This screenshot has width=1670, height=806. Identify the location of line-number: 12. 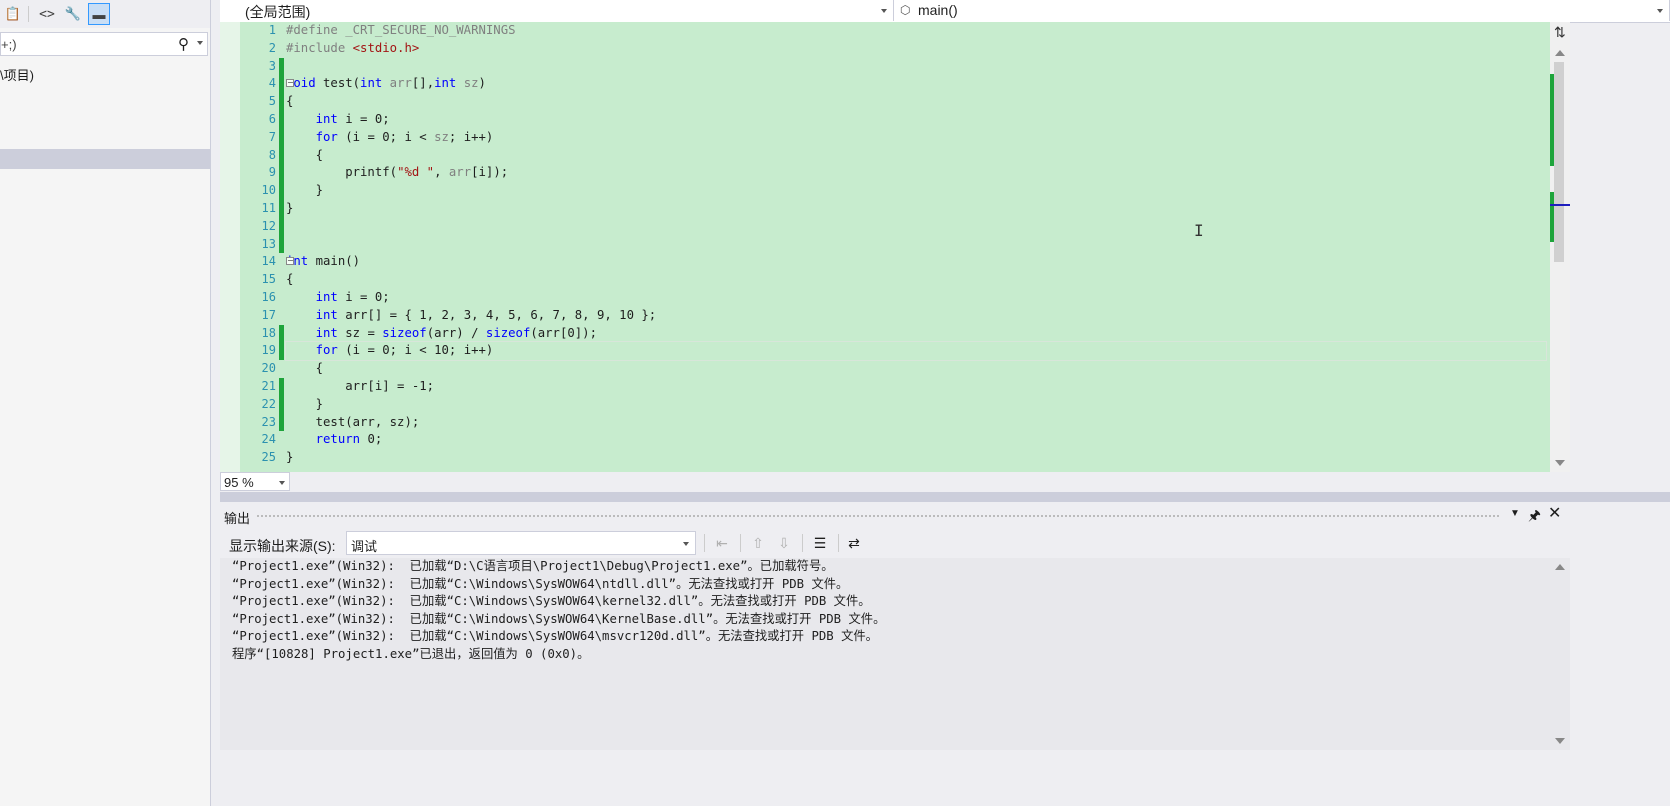
(268, 225).